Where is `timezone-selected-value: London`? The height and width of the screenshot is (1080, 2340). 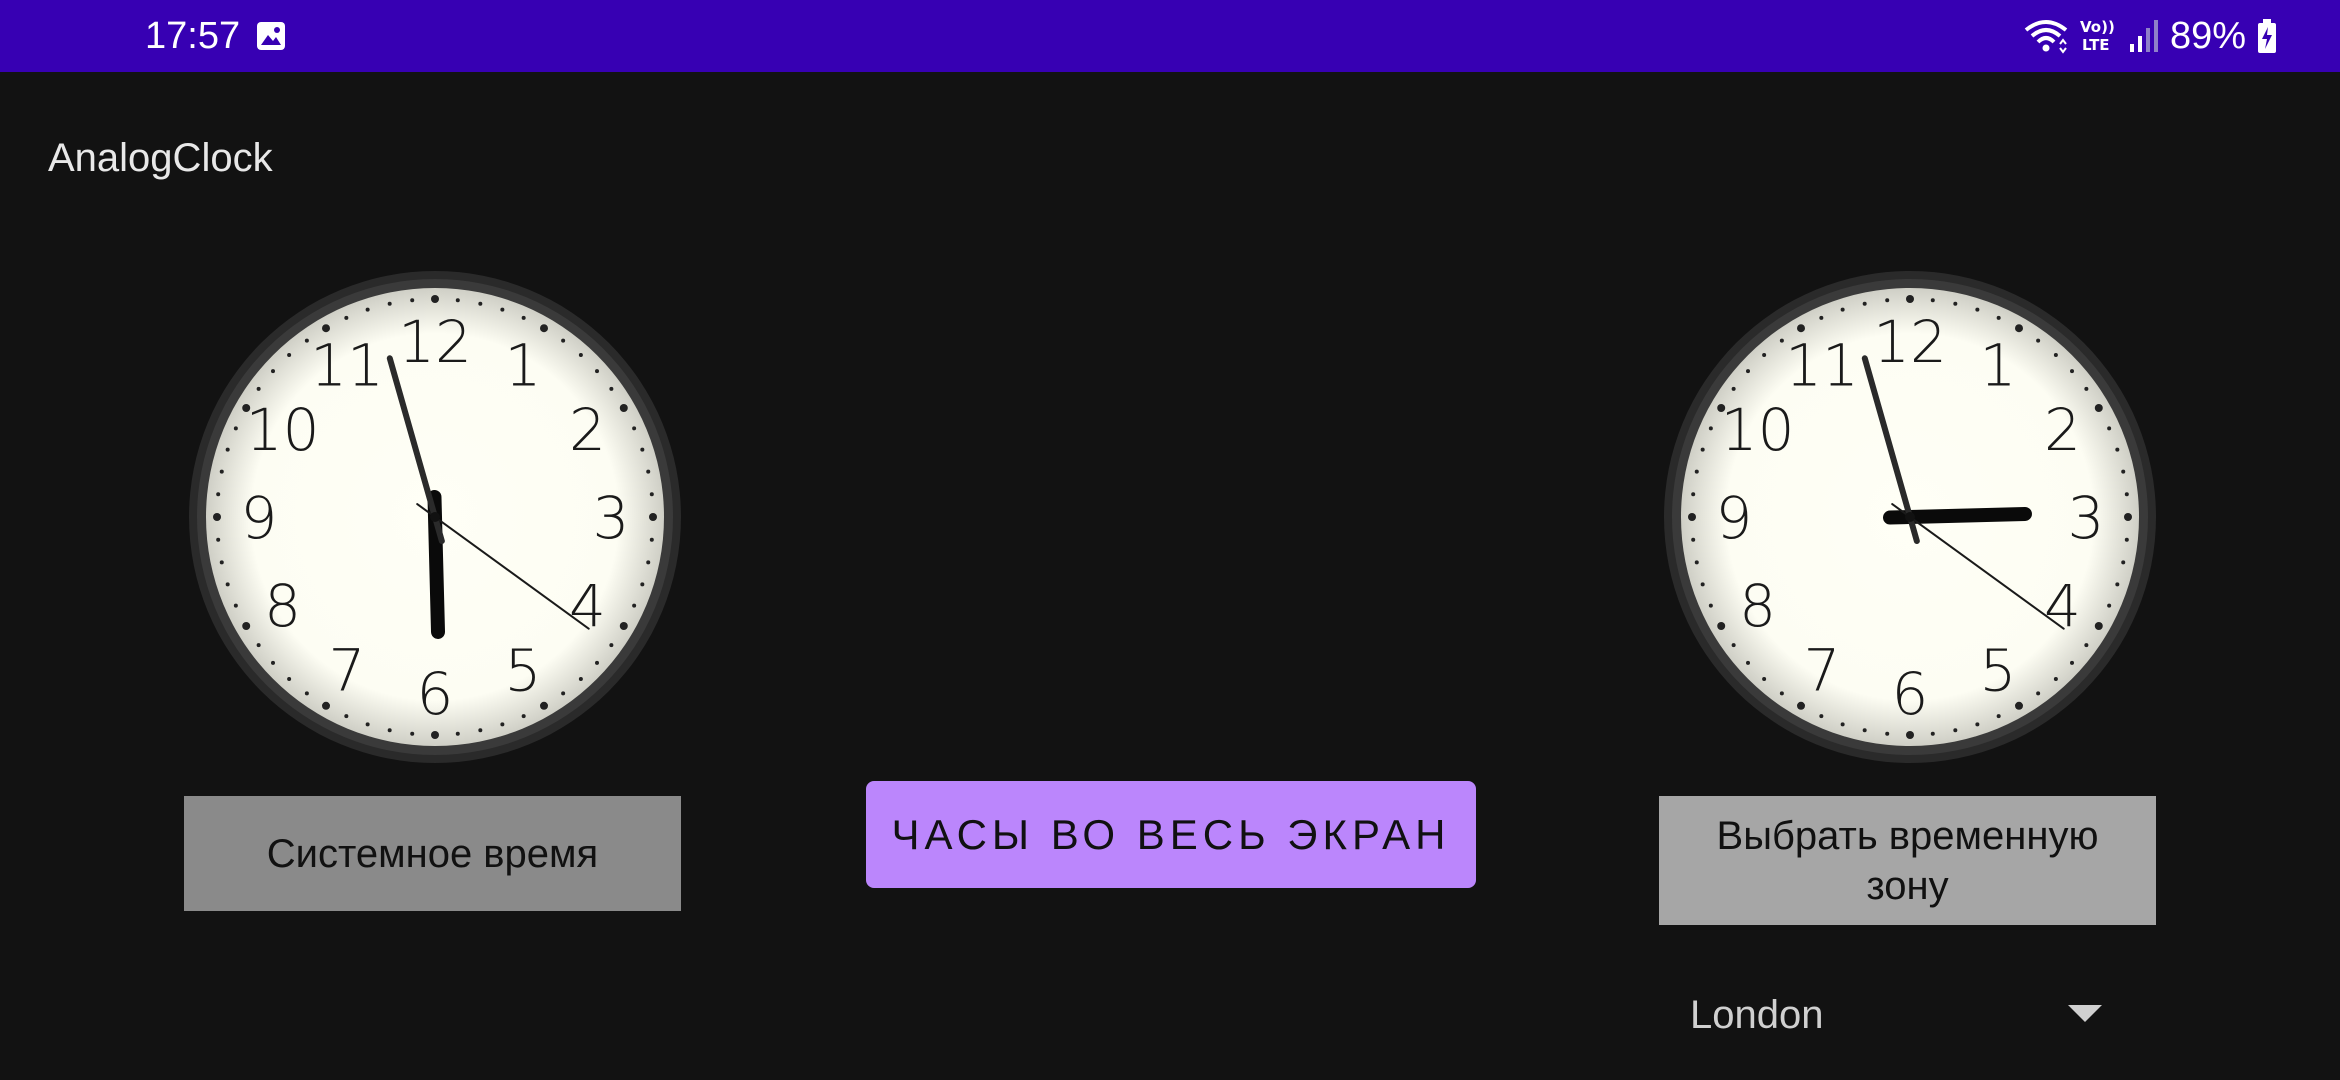
timezone-selected-value: London is located at coordinates (1757, 1015).